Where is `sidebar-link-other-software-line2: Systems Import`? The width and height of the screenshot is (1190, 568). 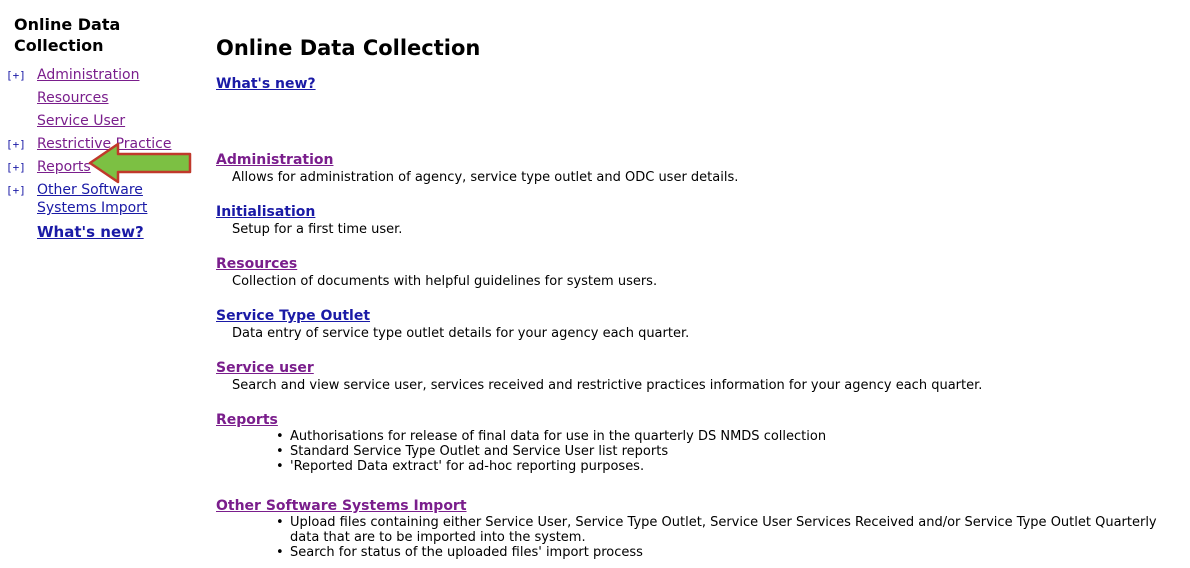
sidebar-link-other-software-line2: Systems Import is located at coordinates (76, 208).